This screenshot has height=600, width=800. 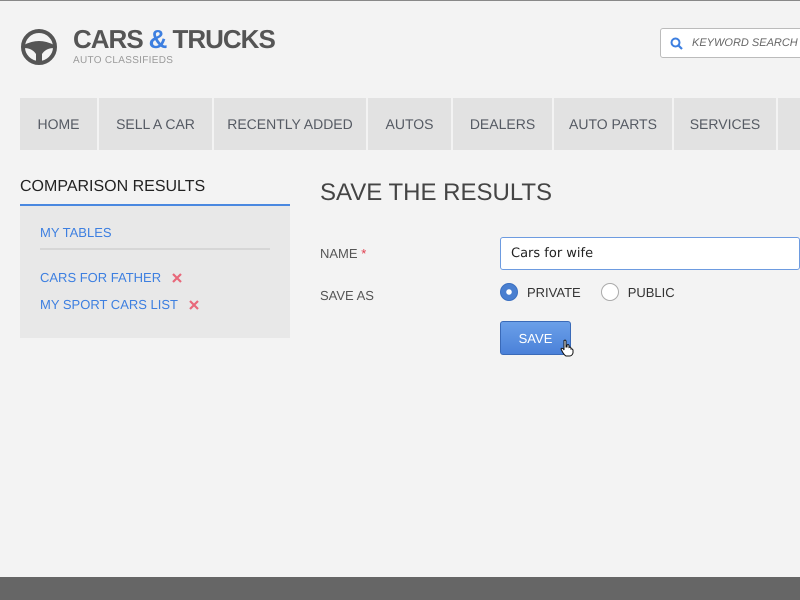 What do you see at coordinates (567, 348) in the screenshot?
I see `hand-cursor-icon` at bounding box center [567, 348].